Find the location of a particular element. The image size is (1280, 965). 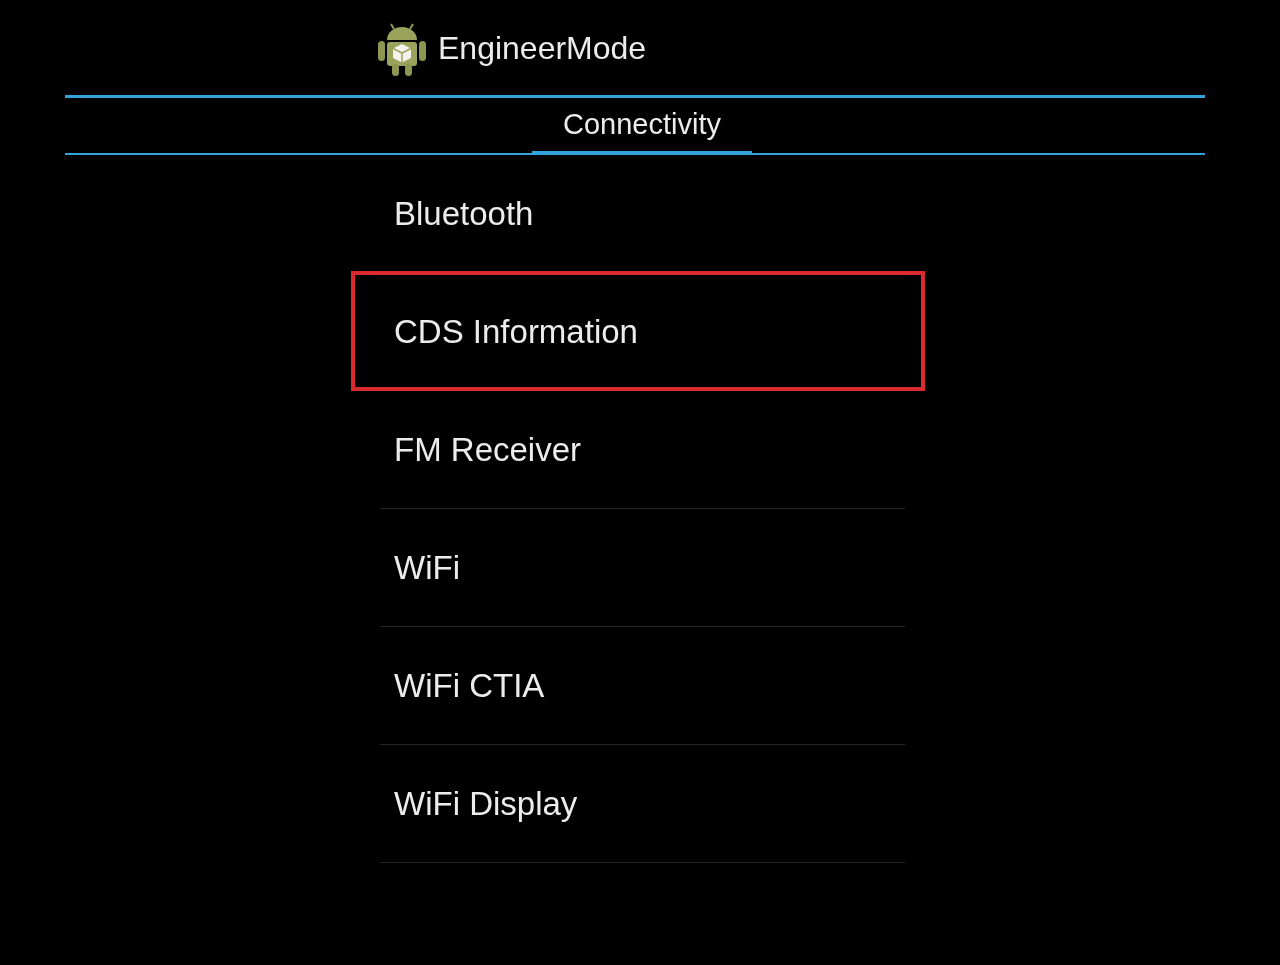

app-title: EngineerMode is located at coordinates (542, 47).